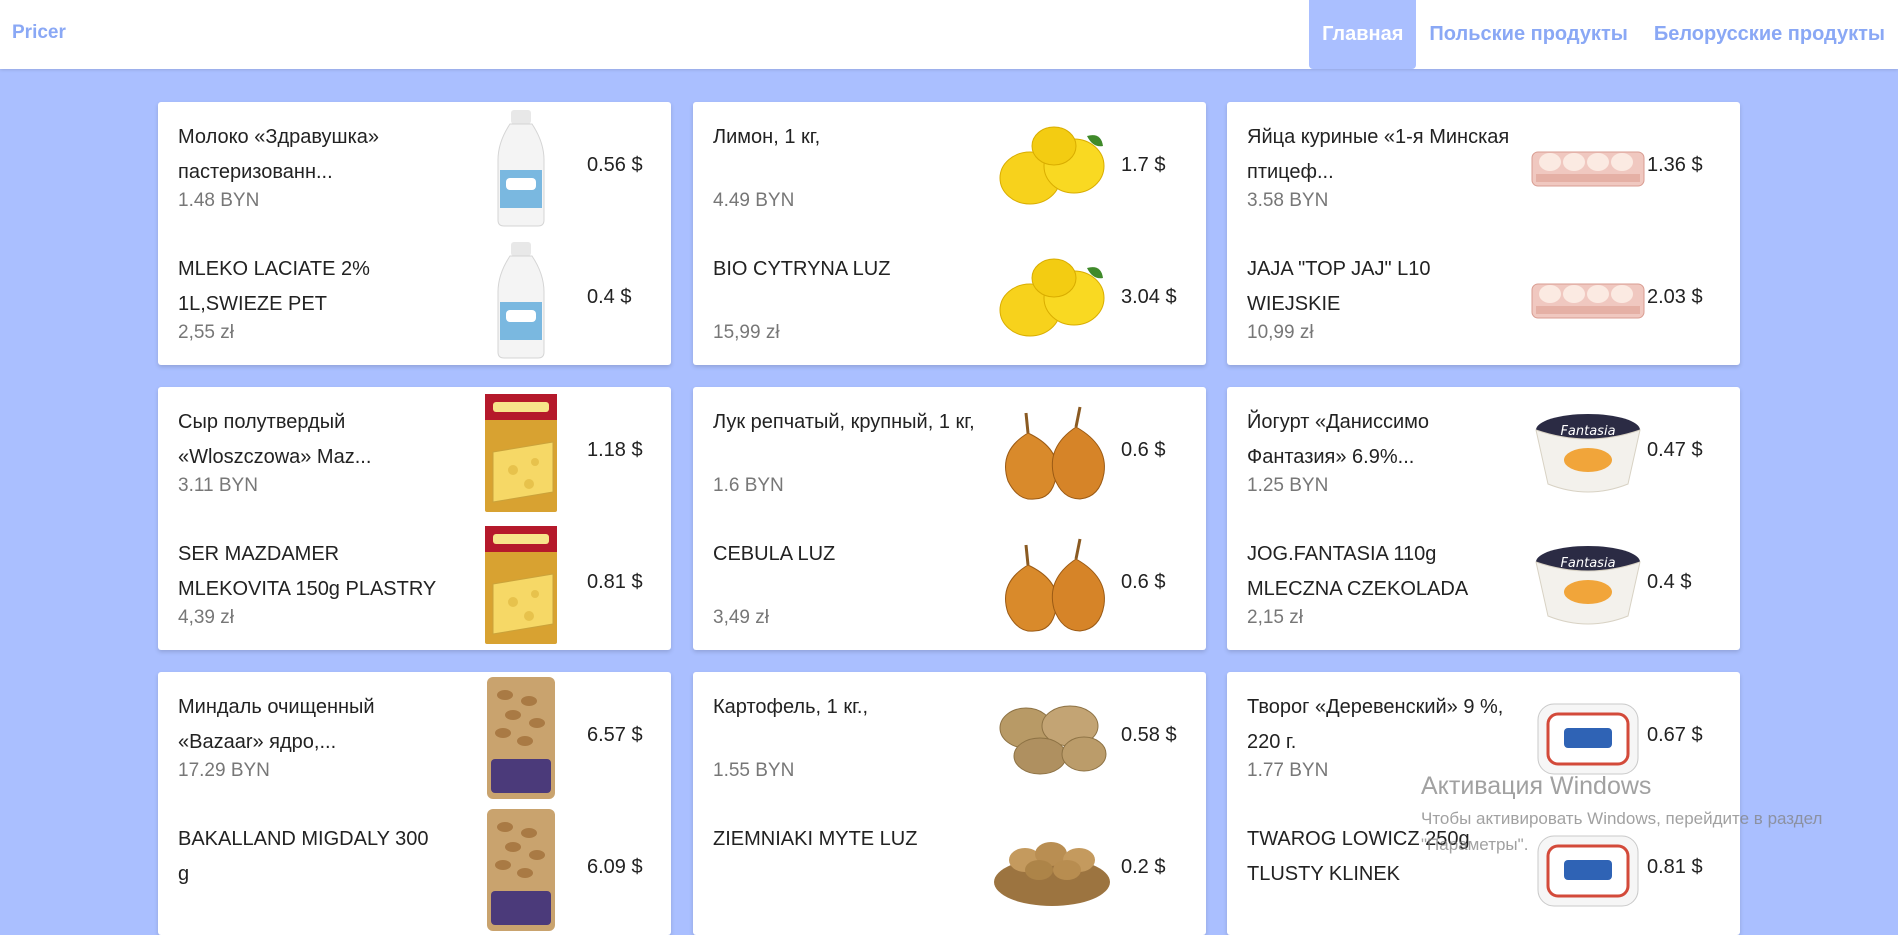 The height and width of the screenshot is (935, 1898). Describe the element at coordinates (1528, 34) in the screenshot. I see `nav-link-polish-products: Польские продукты` at that location.